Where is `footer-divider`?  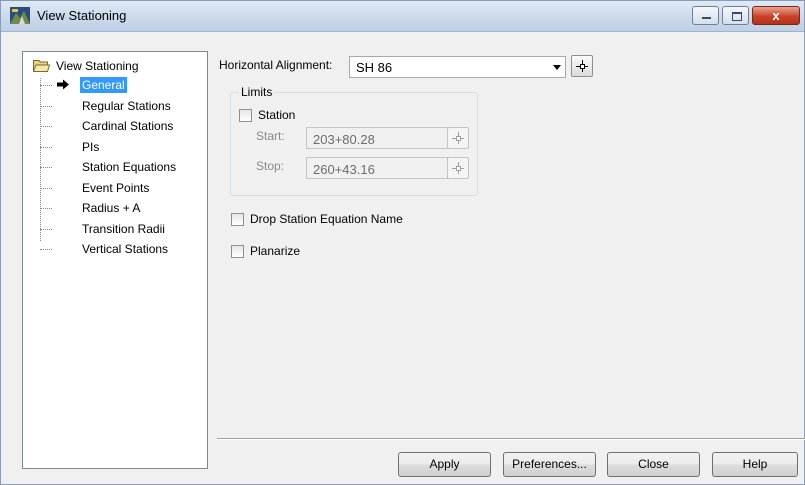 footer-divider is located at coordinates (511, 439).